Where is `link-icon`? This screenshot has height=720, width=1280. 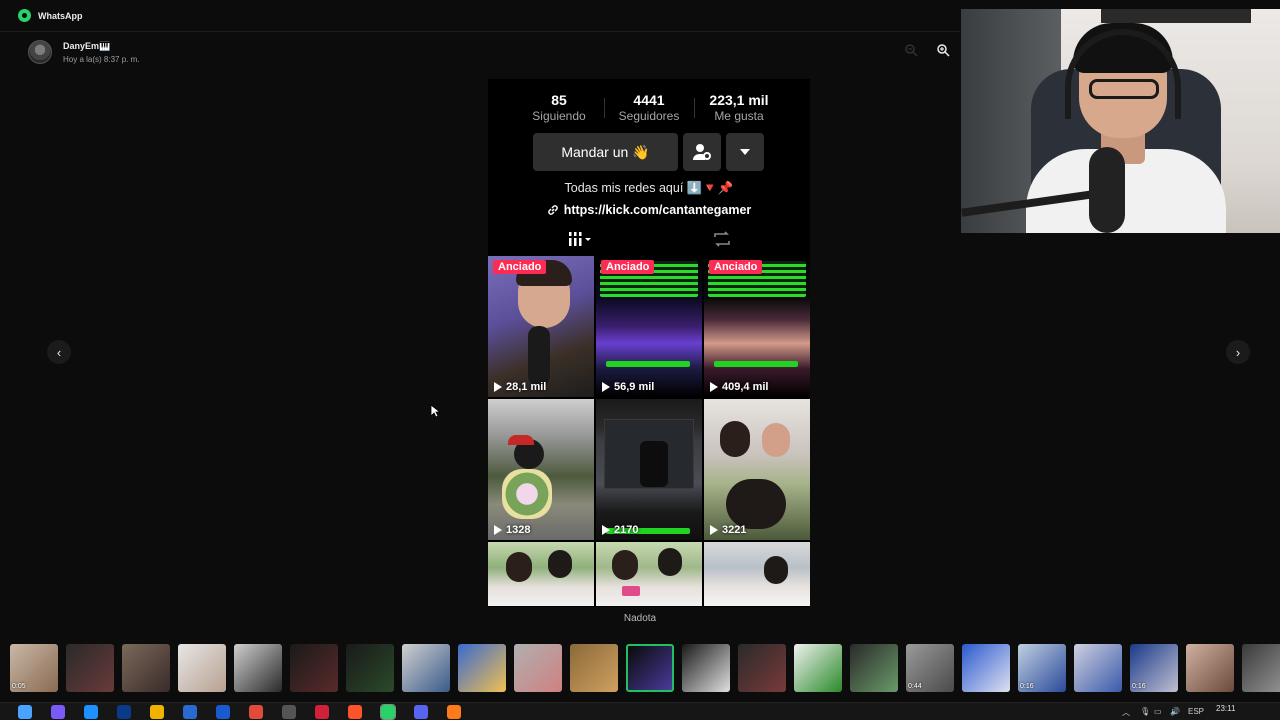 link-icon is located at coordinates (552, 210).